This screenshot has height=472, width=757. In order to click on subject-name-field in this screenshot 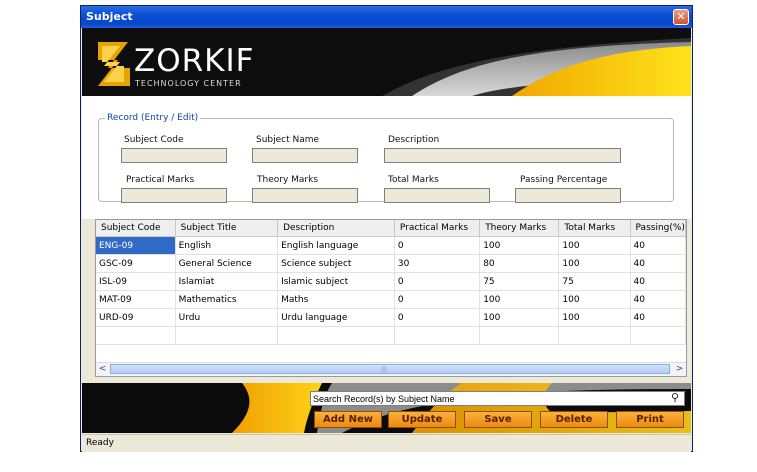, I will do `click(305, 155)`.